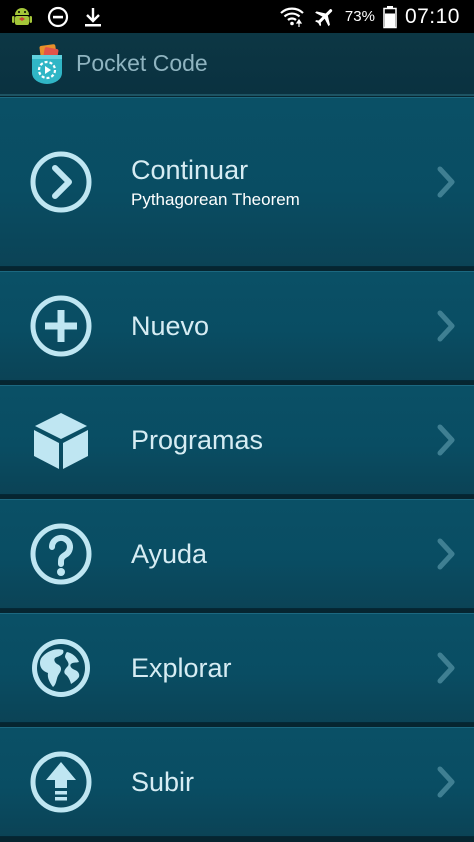 Image resolution: width=474 pixels, height=842 pixels. I want to click on menu-item-new-text: Nuevo, so click(170, 326).